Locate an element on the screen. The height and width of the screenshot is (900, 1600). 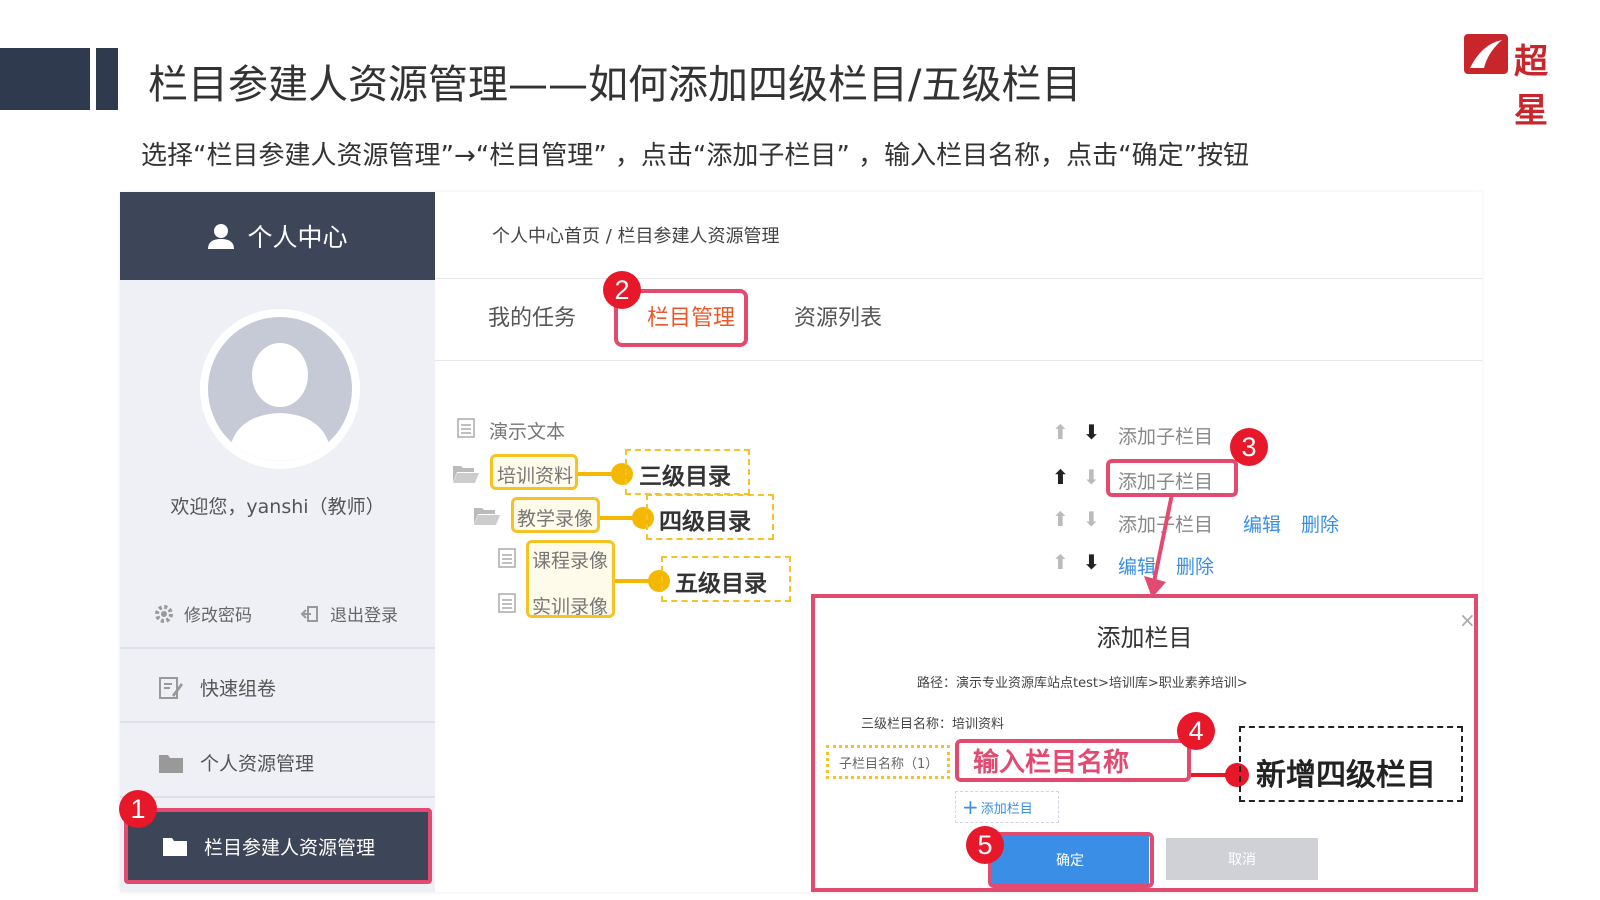
plus-icon: + is located at coordinates (970, 807).